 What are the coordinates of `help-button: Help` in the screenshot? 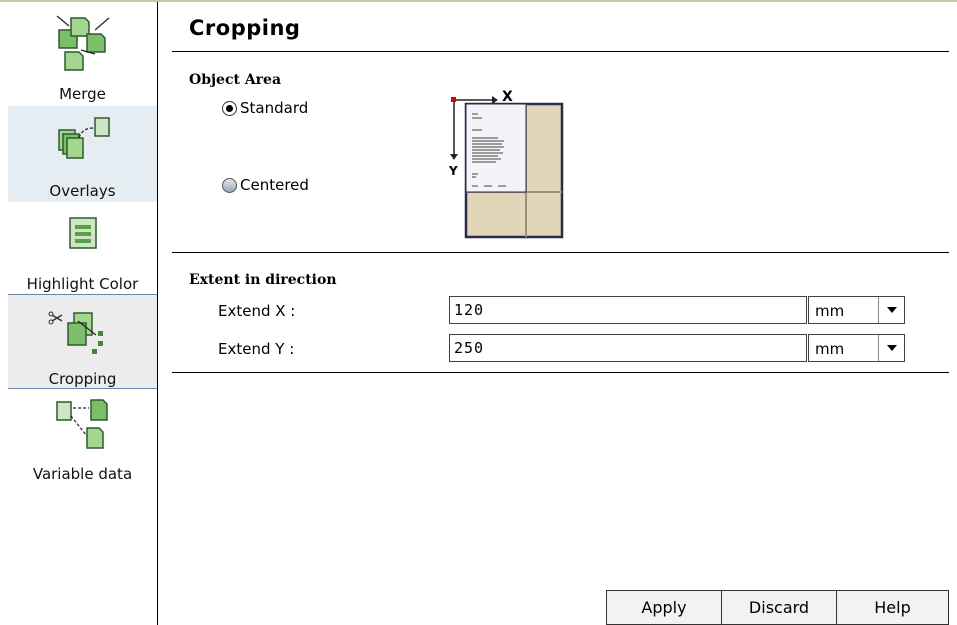 It's located at (892, 607).